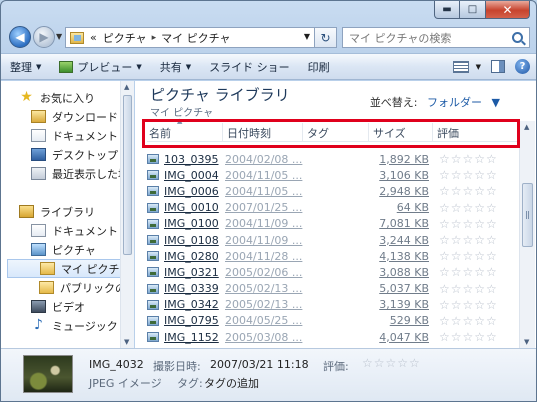 Image resolution: width=537 pixels, height=402 pixels. Describe the element at coordinates (335, 305) in the screenshot. I see `table-row: IMG_0342 2005/02/13 ... 3,139 KB ☆☆☆☆☆` at that location.